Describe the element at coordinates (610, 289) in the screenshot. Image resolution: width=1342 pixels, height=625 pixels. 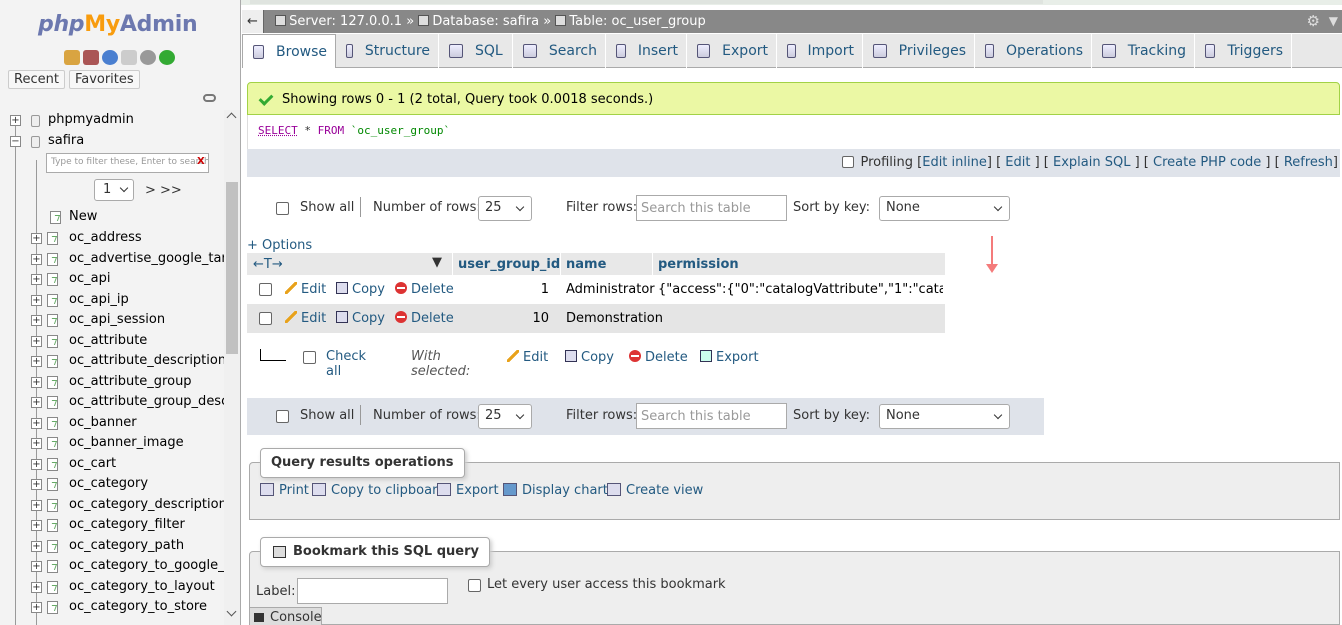
I see `cell-name: Administrator` at that location.